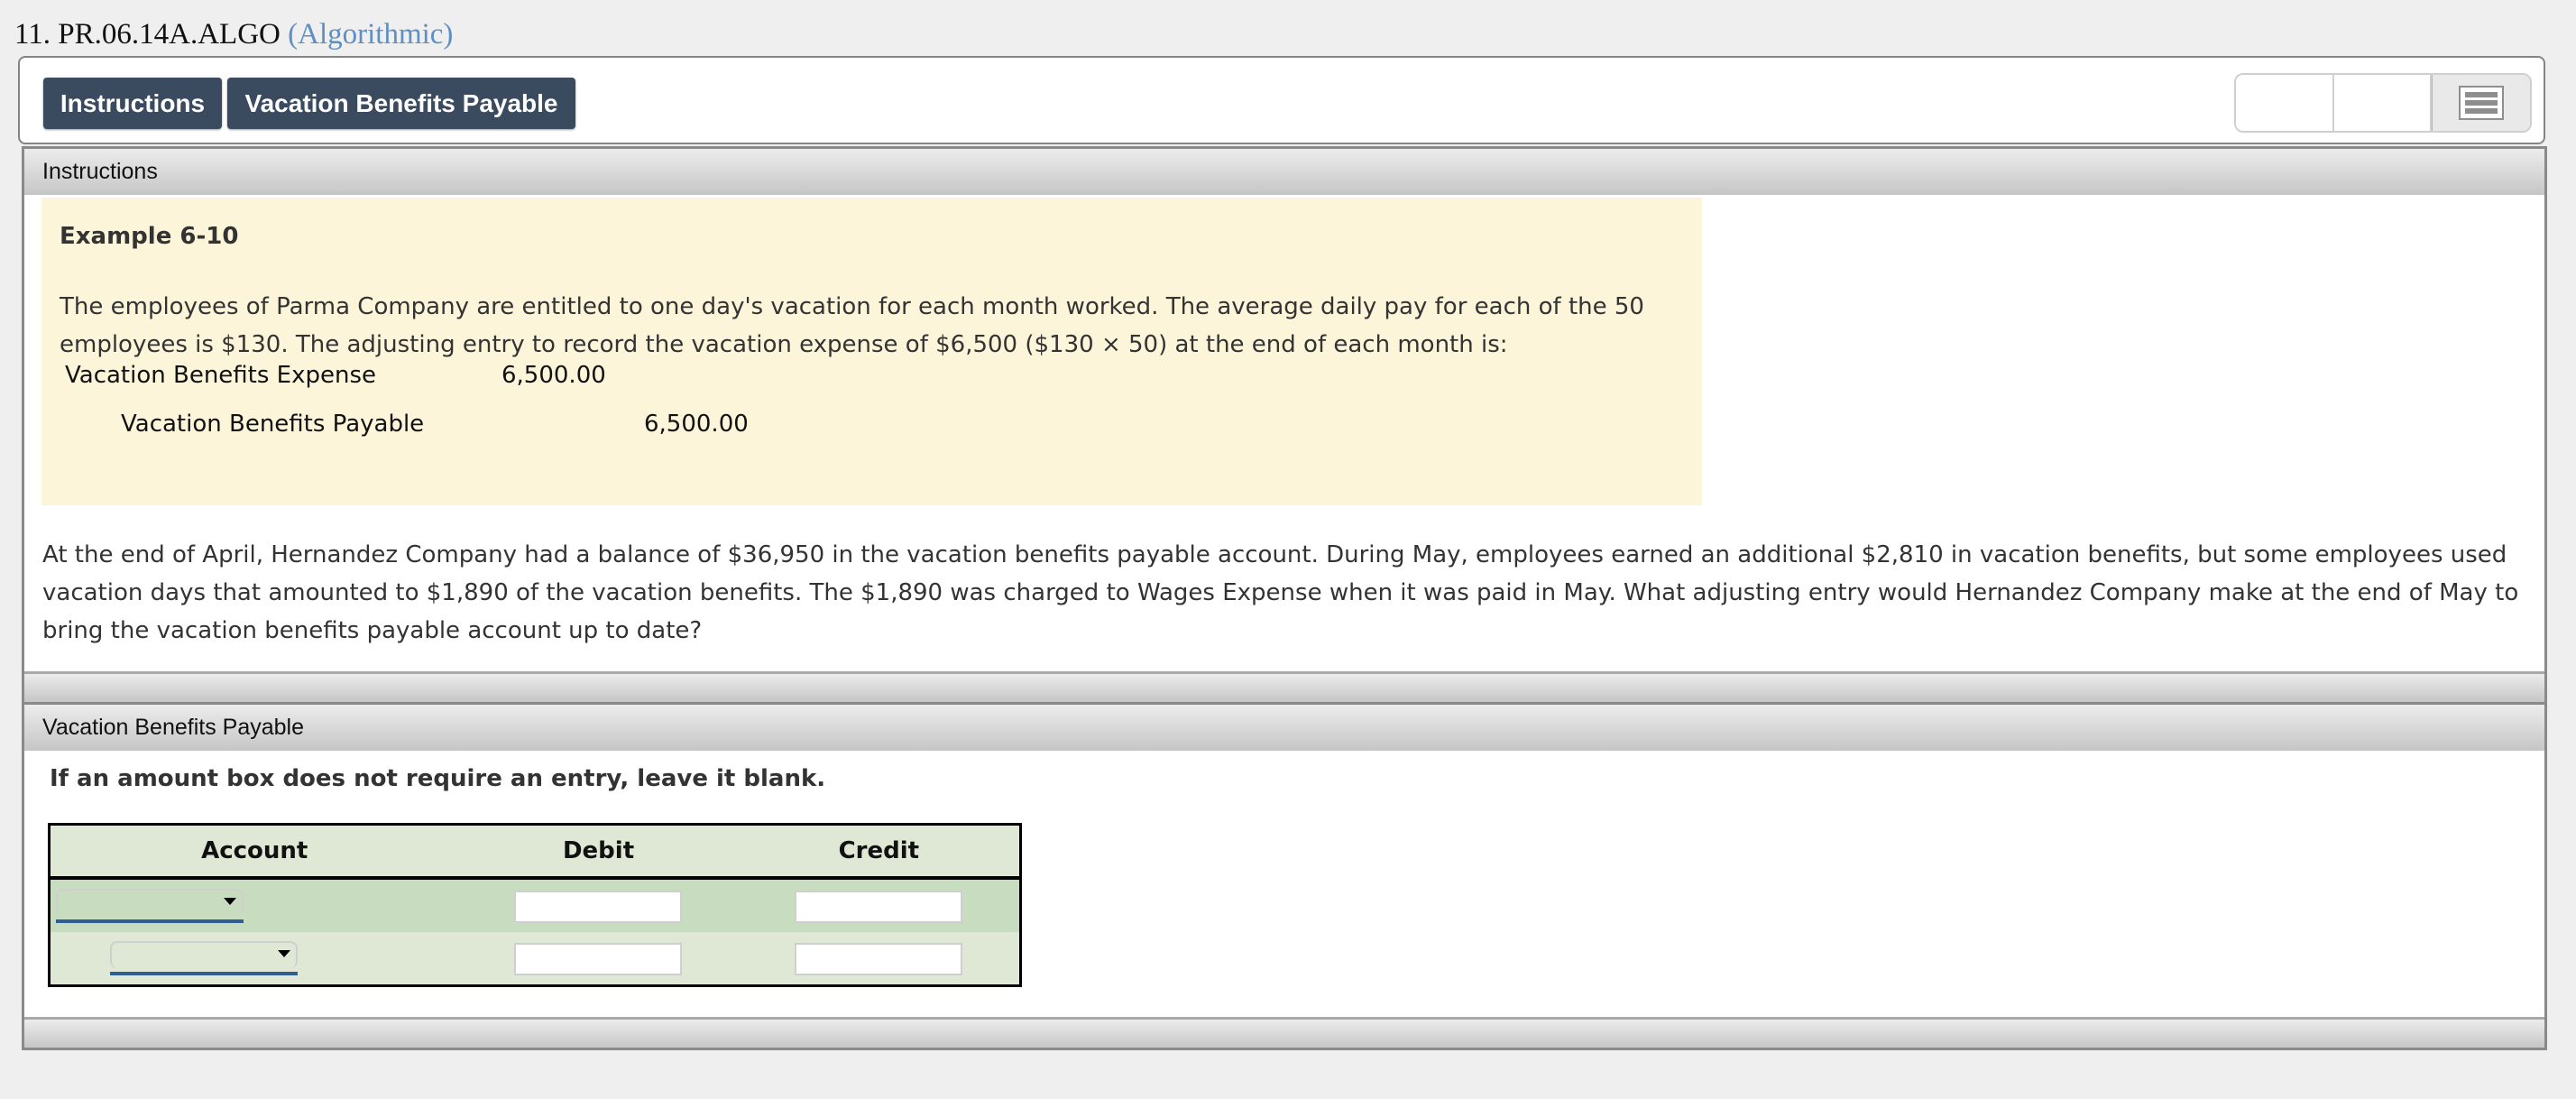  I want to click on column-header-debit: Debit, so click(598, 852).